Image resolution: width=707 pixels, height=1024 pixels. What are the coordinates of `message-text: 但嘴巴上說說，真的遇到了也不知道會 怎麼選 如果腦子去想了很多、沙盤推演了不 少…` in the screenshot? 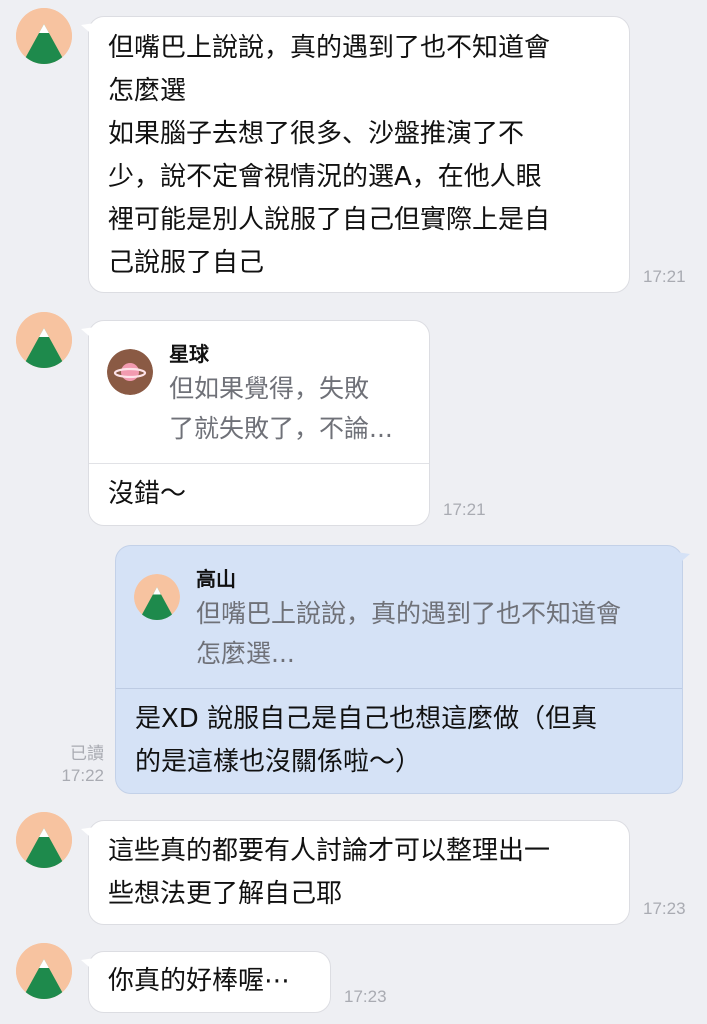 It's located at (329, 155).